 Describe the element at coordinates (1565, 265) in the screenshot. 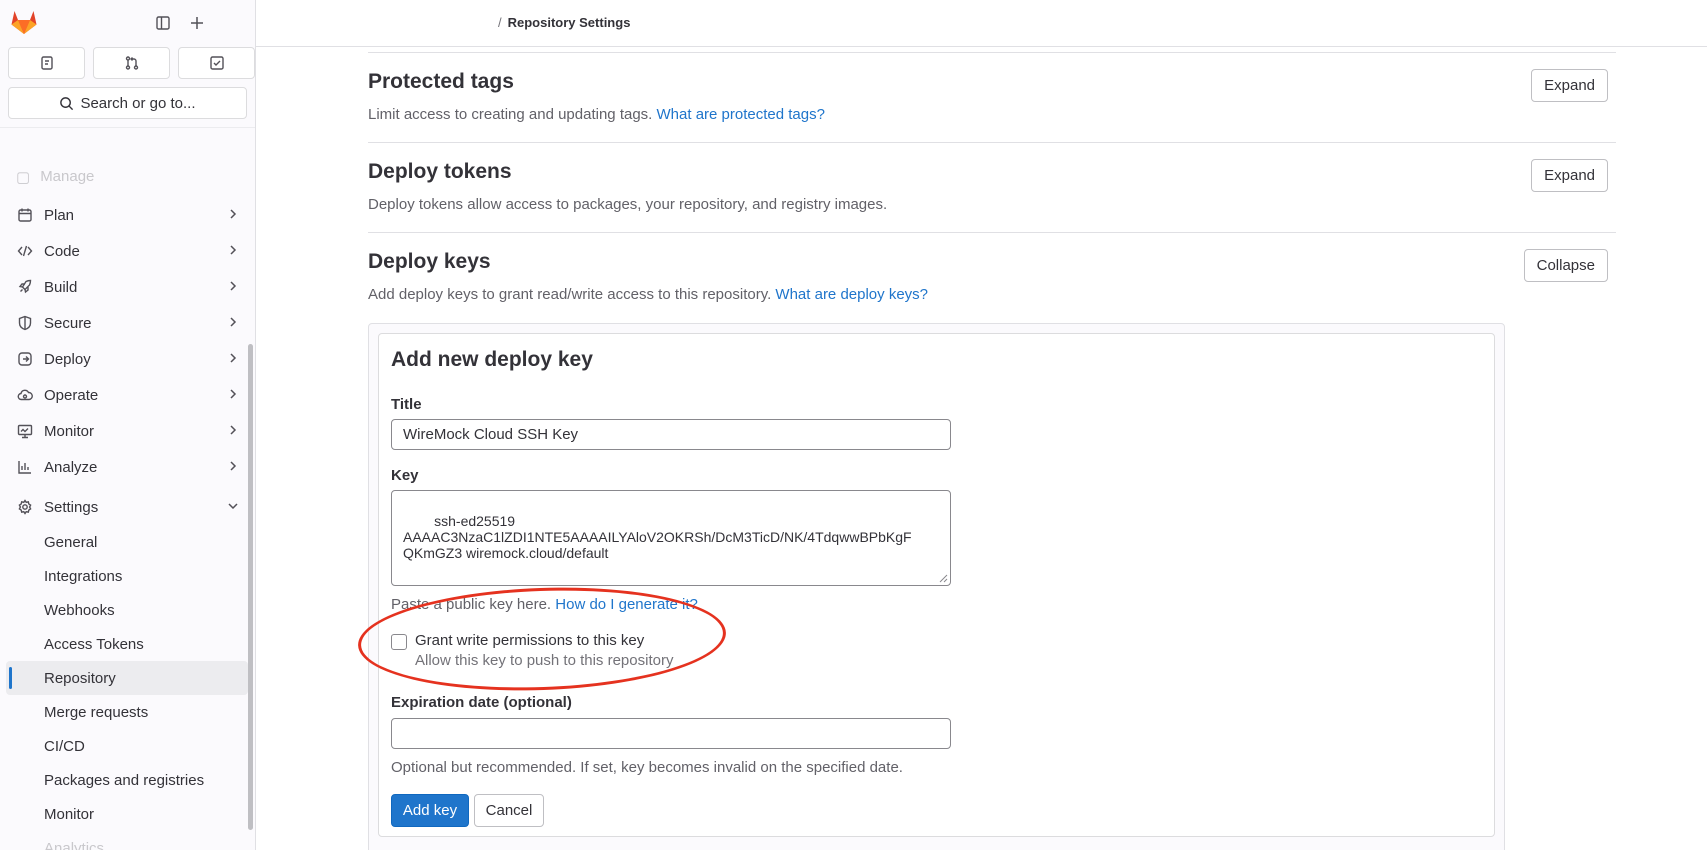

I see `deploy-keys-collapse-button: Collapse` at that location.